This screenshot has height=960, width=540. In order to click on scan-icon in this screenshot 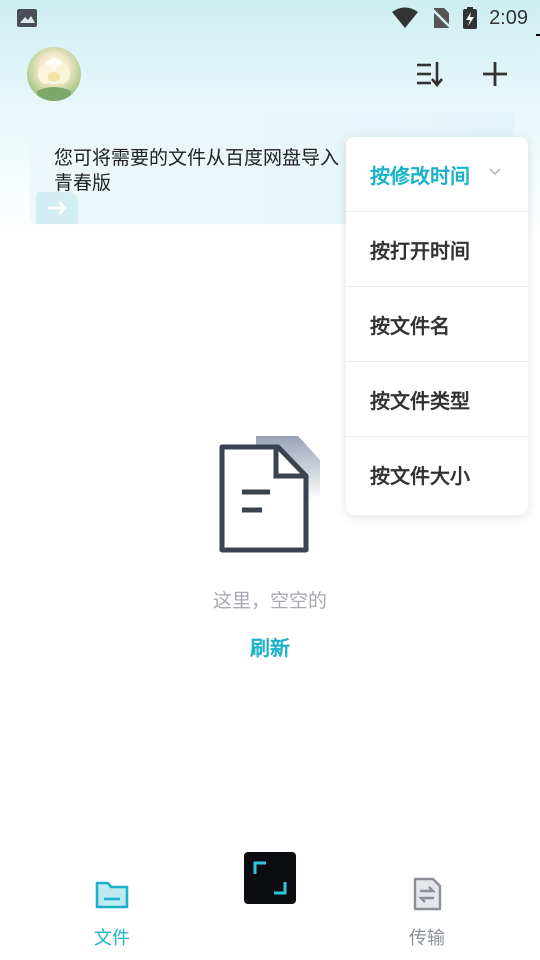, I will do `click(270, 878)`.